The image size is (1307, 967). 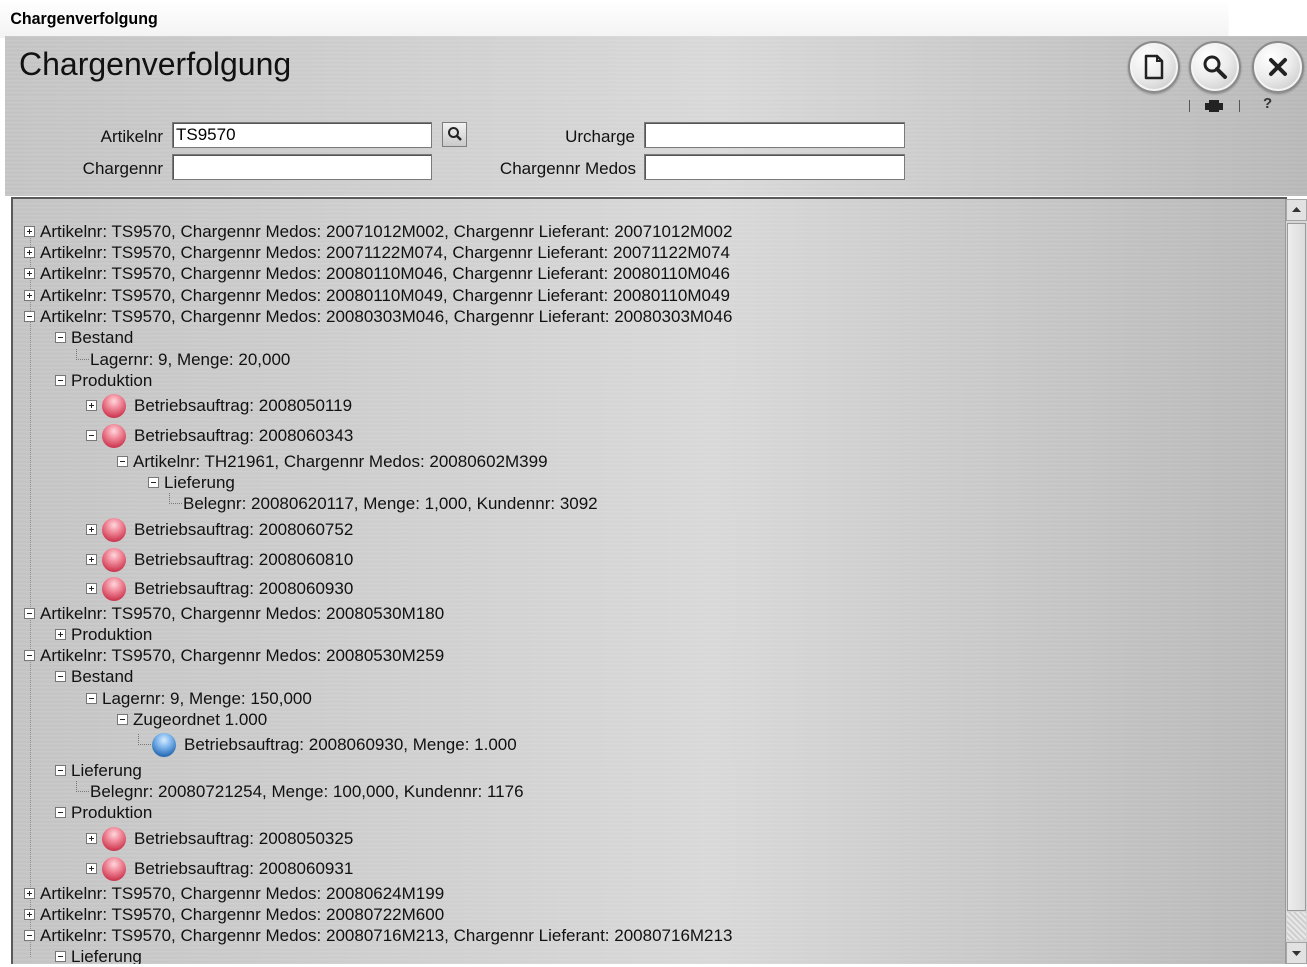 What do you see at coordinates (648, 589) in the screenshot?
I see `tree-node: Betriebsauftrag: 2008060930` at bounding box center [648, 589].